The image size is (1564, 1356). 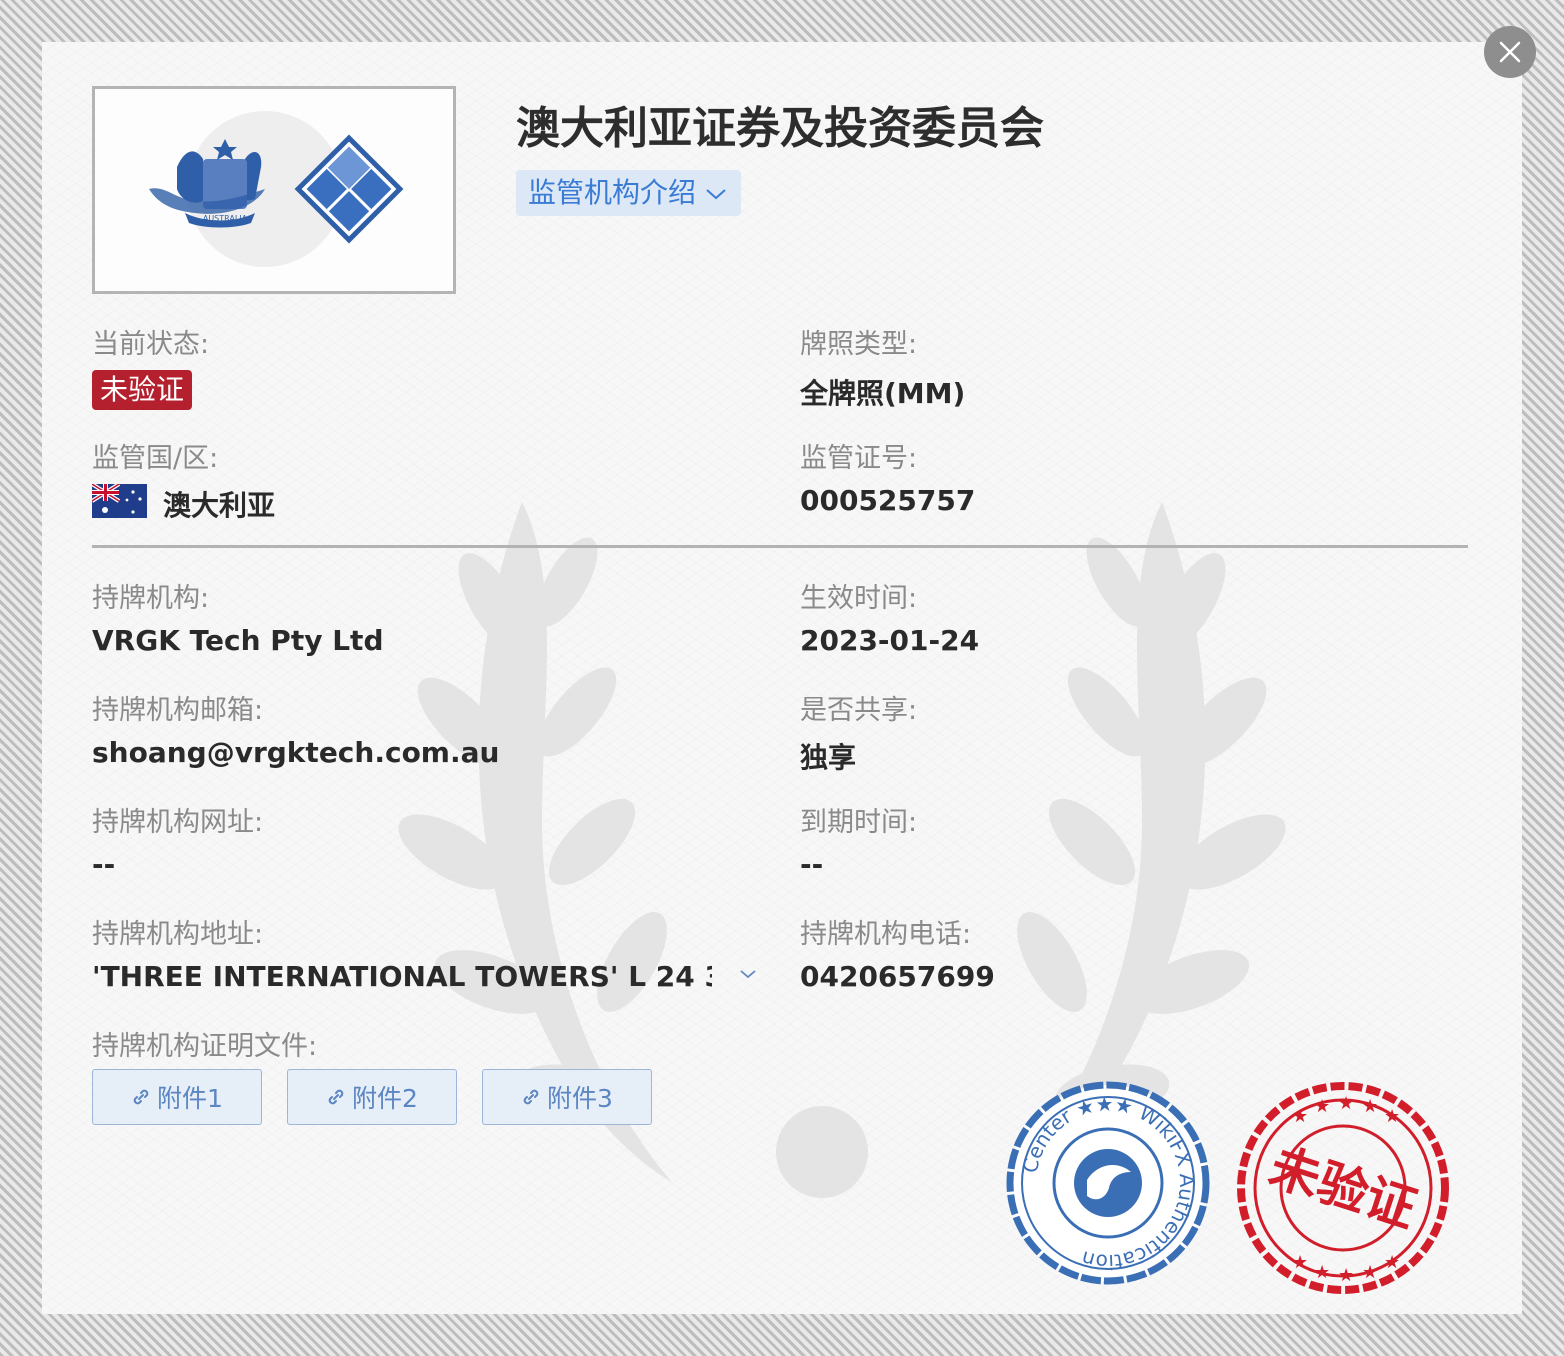 What do you see at coordinates (859, 822) in the screenshot?
I see `expiry-label: 到期时间:` at bounding box center [859, 822].